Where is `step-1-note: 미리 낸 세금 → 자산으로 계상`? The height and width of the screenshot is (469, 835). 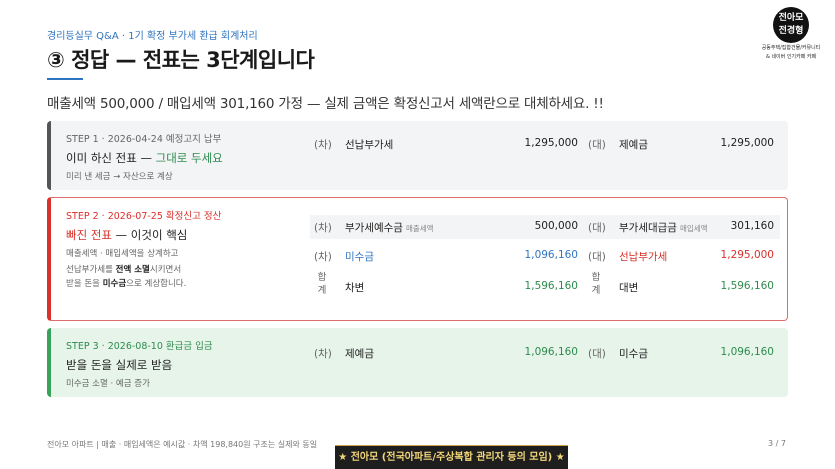
step-1-note: 미리 낸 세금 → 자산으로 계상 is located at coordinates (119, 177).